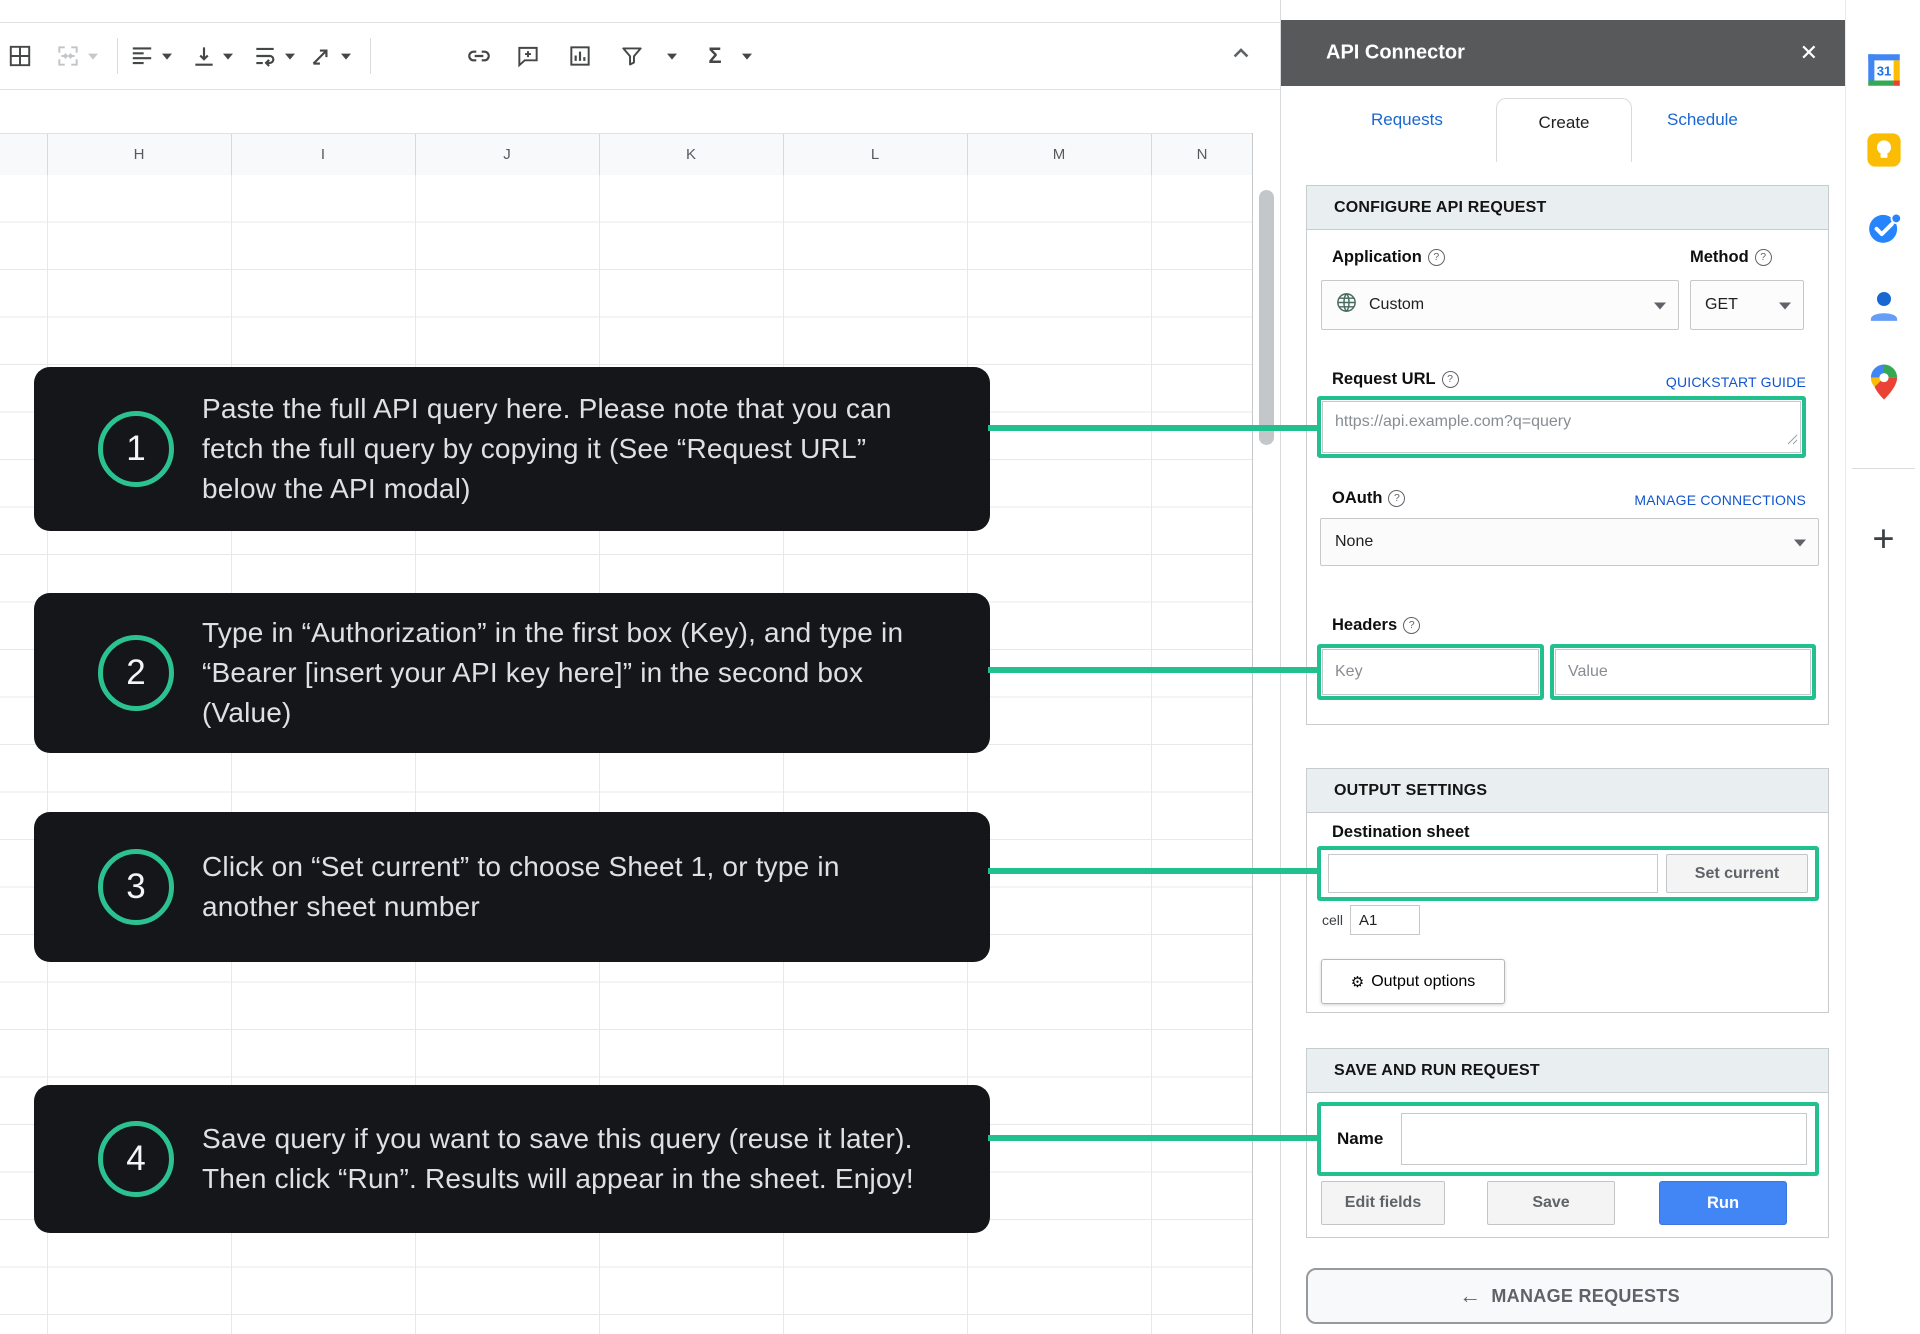 The width and height of the screenshot is (1920, 1334). I want to click on google-calendar-icon: 31, so click(1884, 72).